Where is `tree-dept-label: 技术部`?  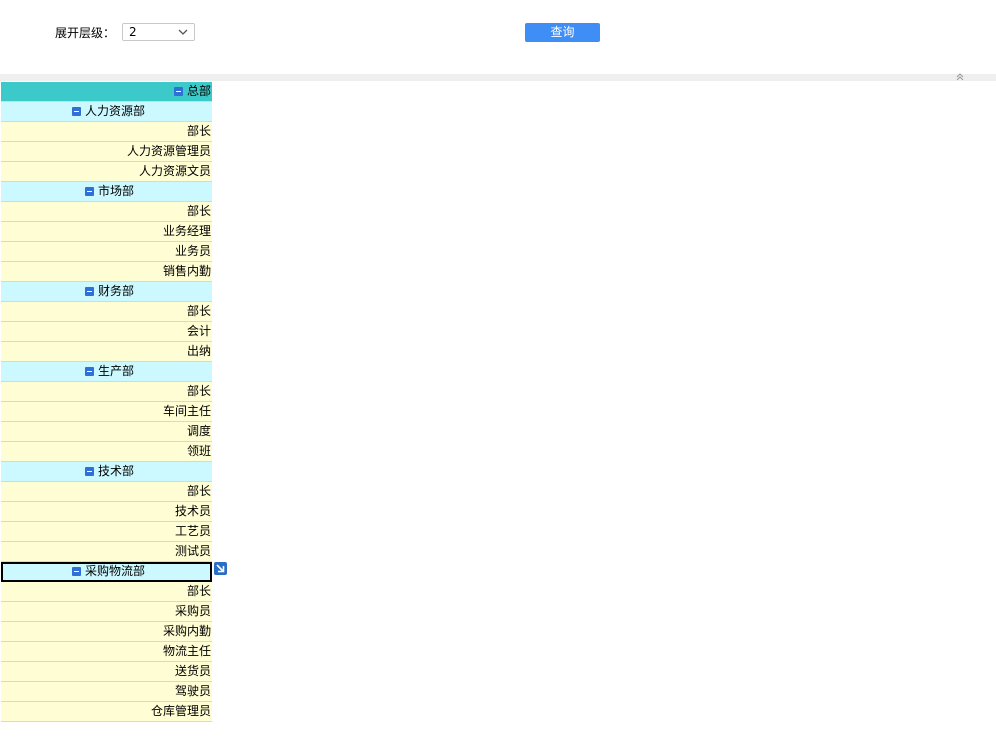 tree-dept-label: 技术部 is located at coordinates (116, 471).